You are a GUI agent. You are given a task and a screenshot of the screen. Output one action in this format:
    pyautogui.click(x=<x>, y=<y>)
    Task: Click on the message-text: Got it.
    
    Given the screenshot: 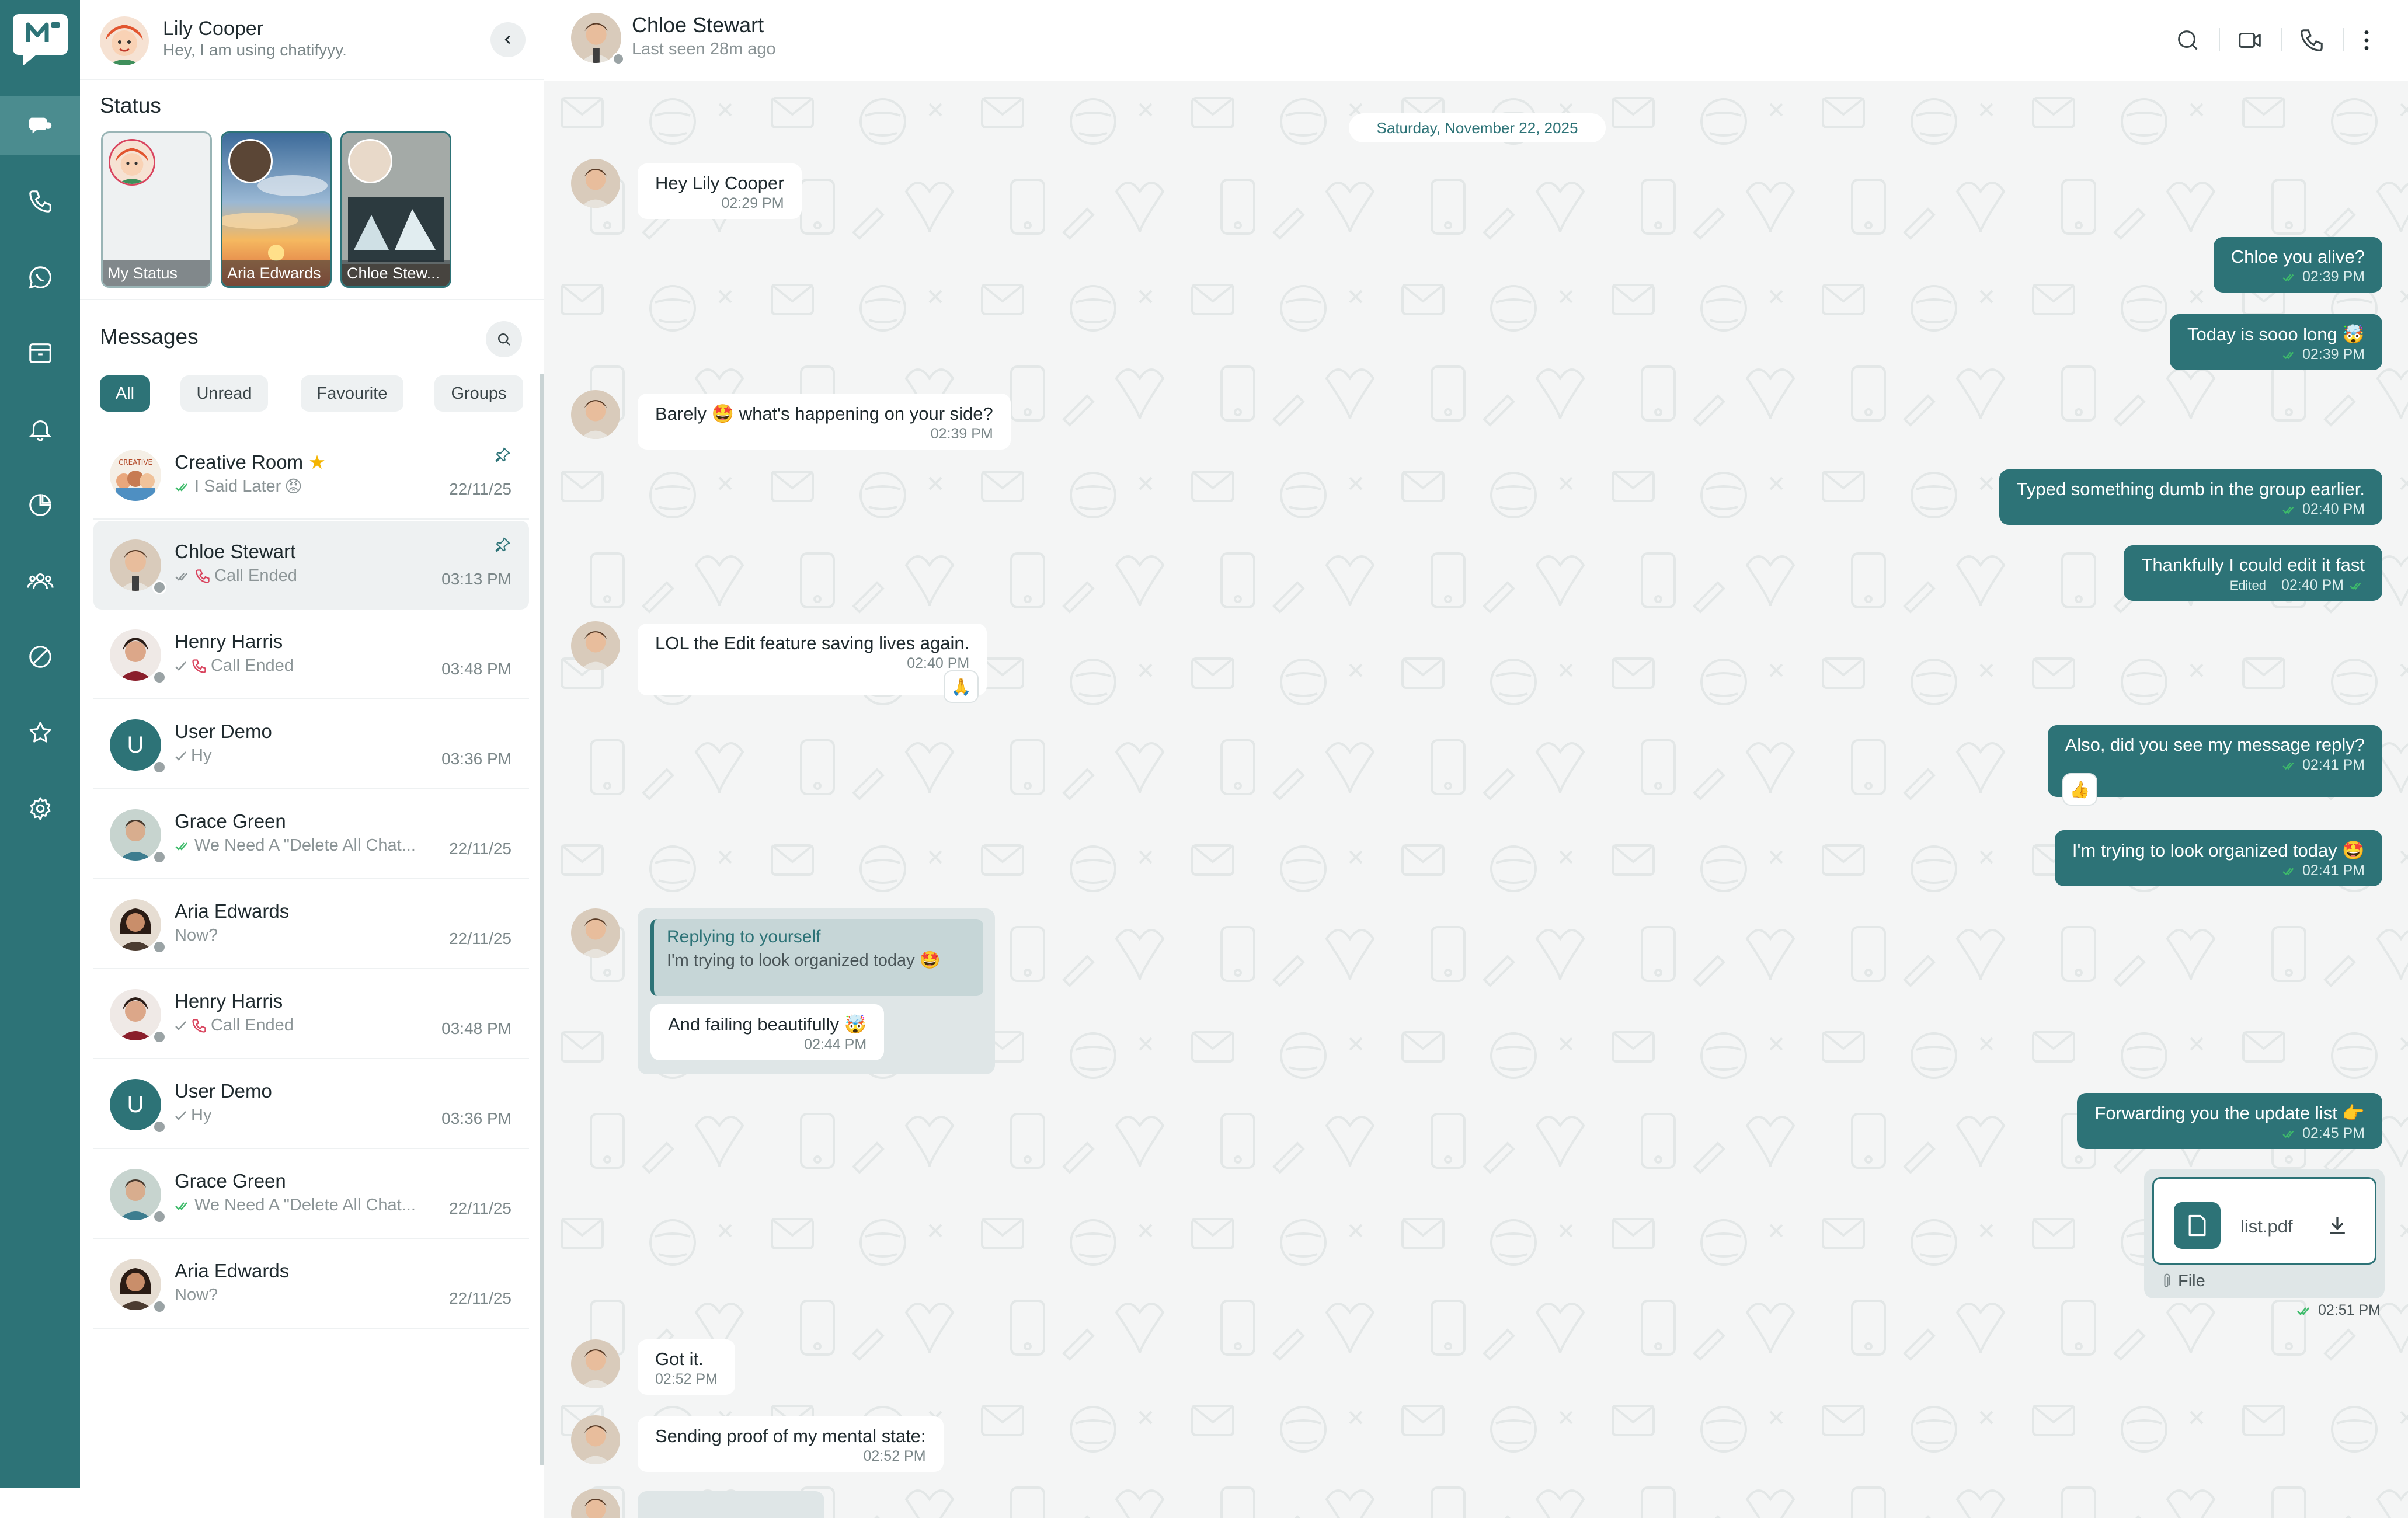 What is the action you would take?
    pyautogui.click(x=679, y=1359)
    